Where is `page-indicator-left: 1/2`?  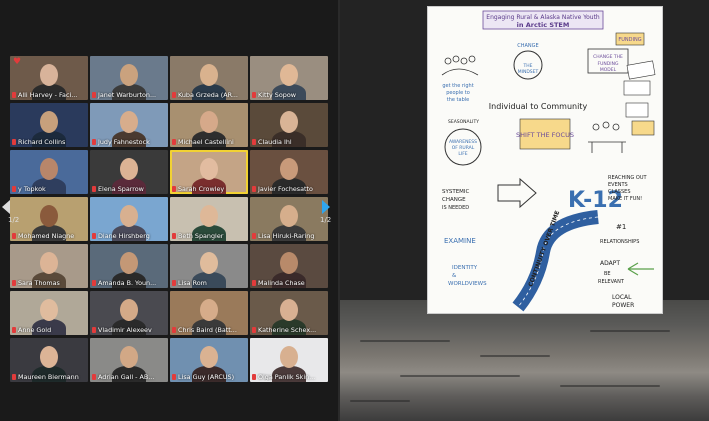 page-indicator-left: 1/2 is located at coordinates (14, 220).